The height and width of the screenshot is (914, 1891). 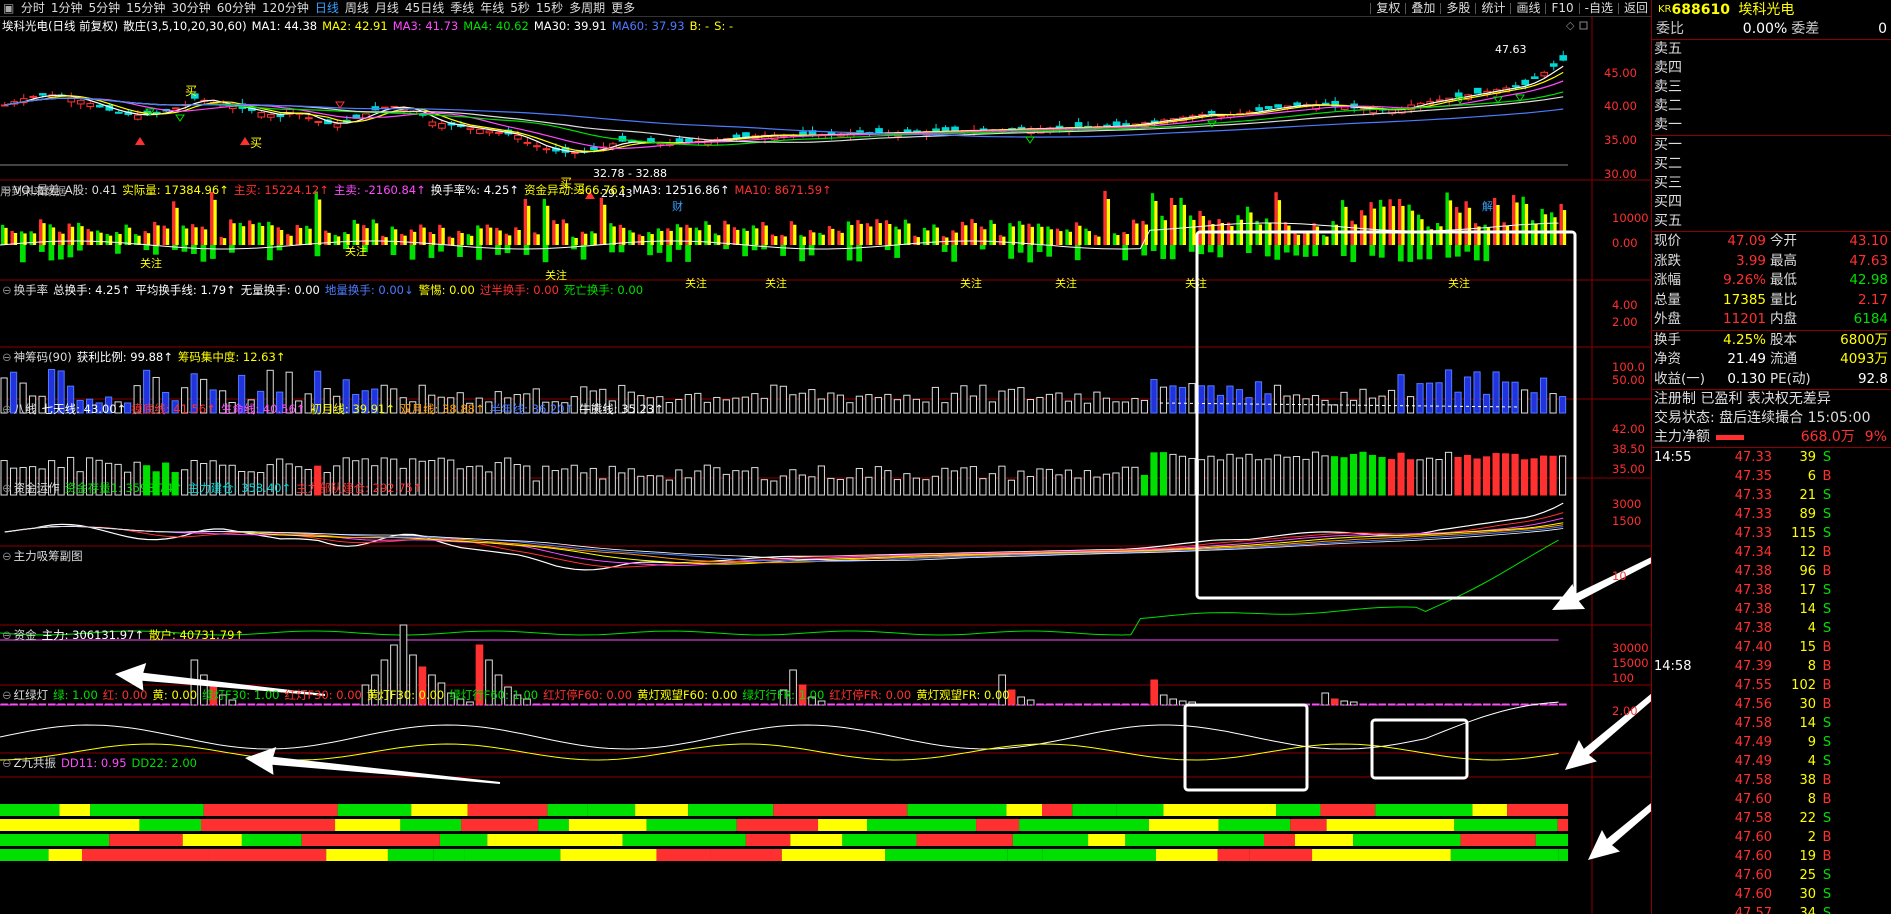 What do you see at coordinates (104, 8) in the screenshot?
I see `period-tab-2: 5分钟` at bounding box center [104, 8].